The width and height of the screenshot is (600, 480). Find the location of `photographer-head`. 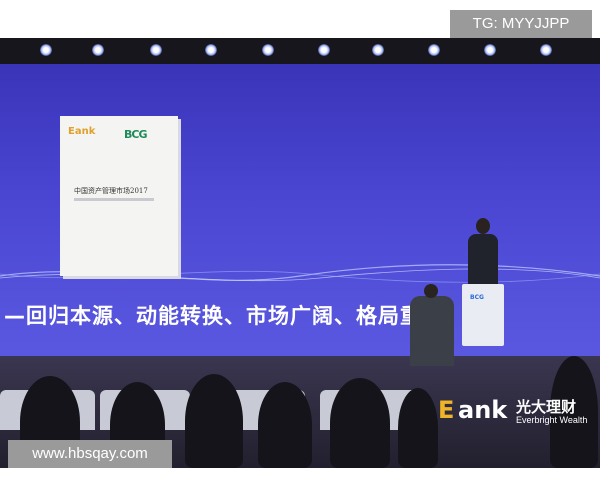

photographer-head is located at coordinates (431, 291).